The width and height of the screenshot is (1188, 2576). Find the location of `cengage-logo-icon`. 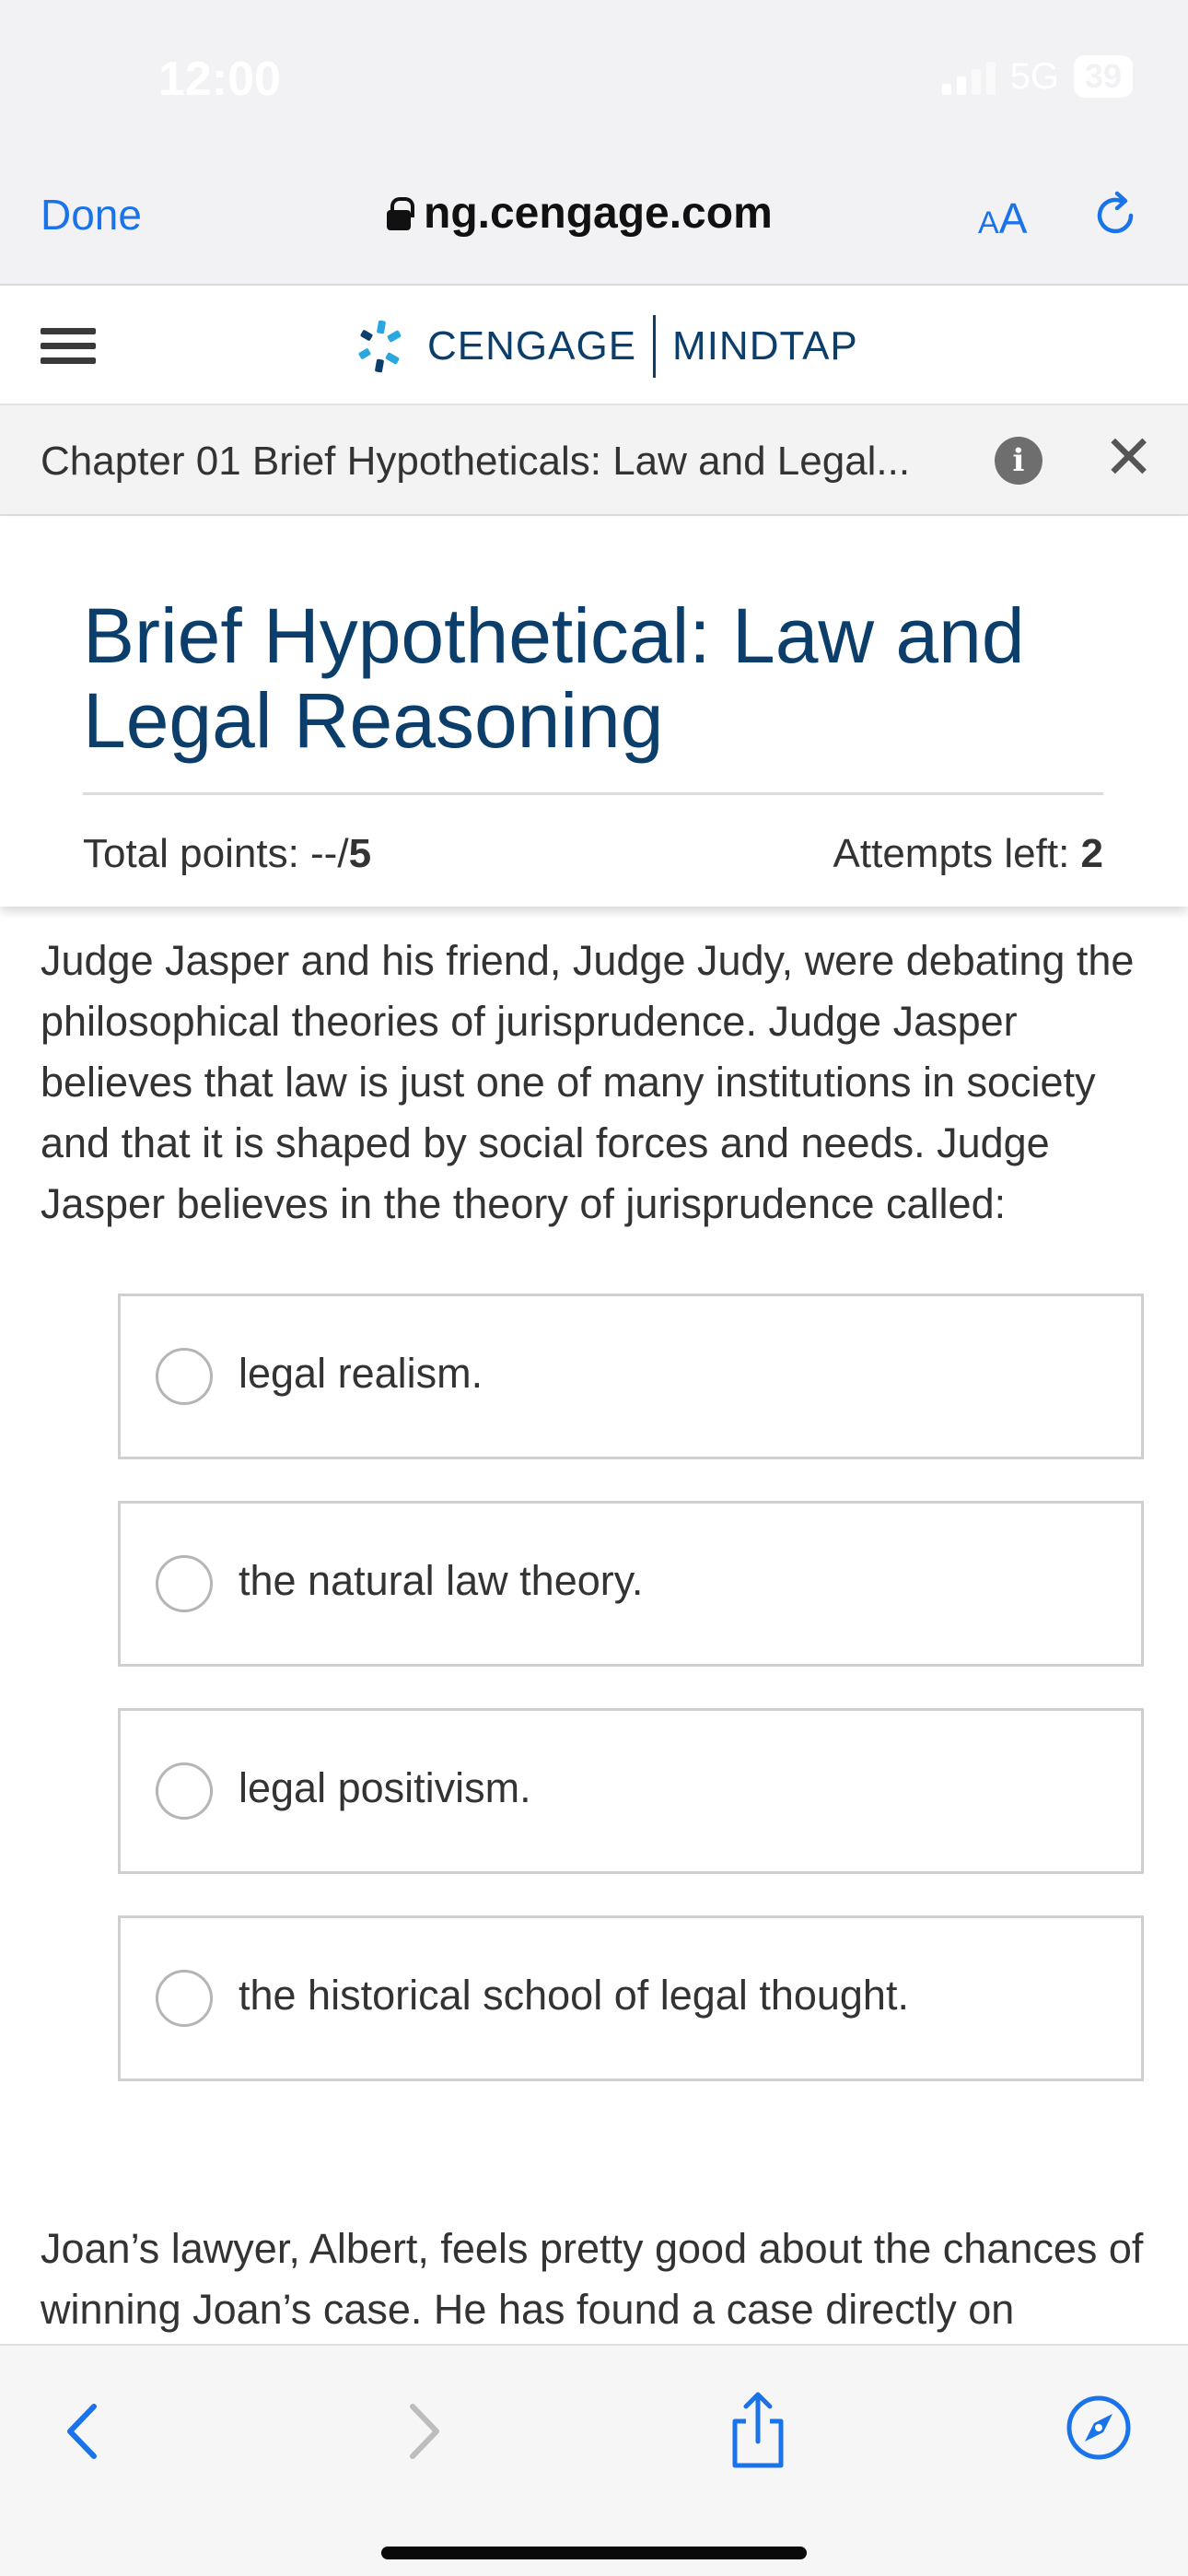

cengage-logo-icon is located at coordinates (380, 346).